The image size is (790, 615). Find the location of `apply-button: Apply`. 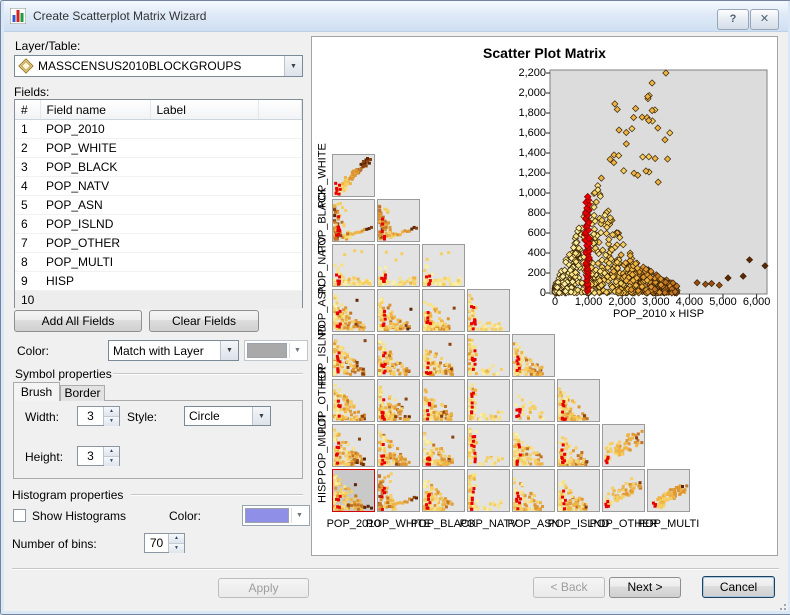

apply-button: Apply is located at coordinates (263, 588).